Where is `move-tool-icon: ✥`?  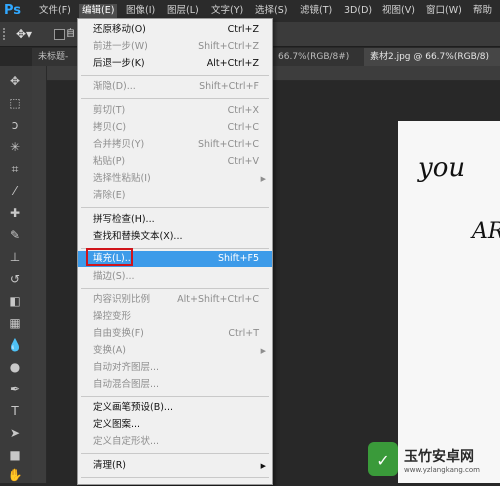
move-tool-icon: ✥ is located at coordinates (15, 81).